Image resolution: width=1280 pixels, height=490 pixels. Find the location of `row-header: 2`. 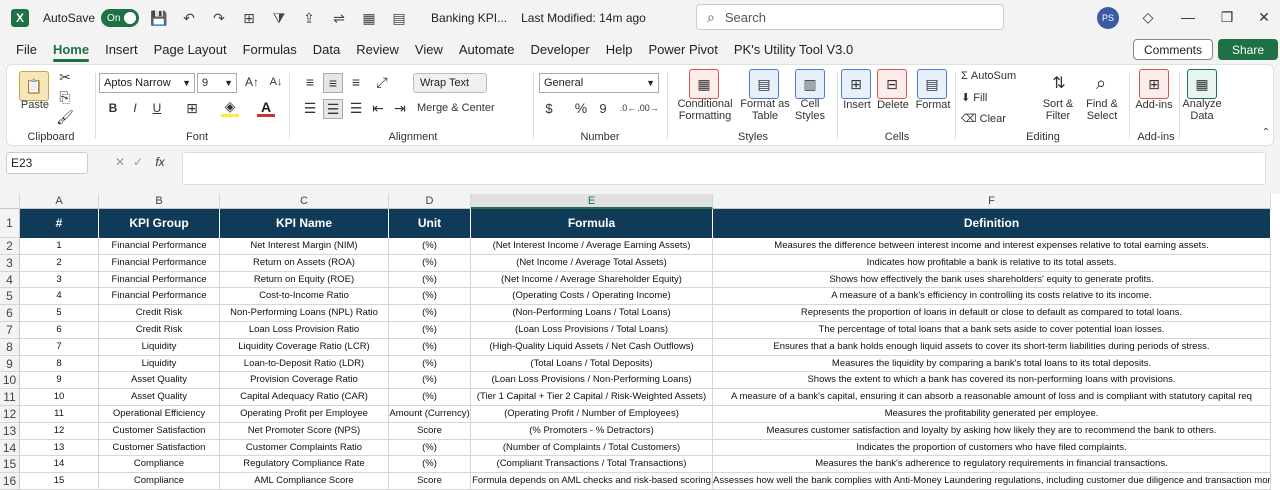

row-header: 2 is located at coordinates (10, 246).